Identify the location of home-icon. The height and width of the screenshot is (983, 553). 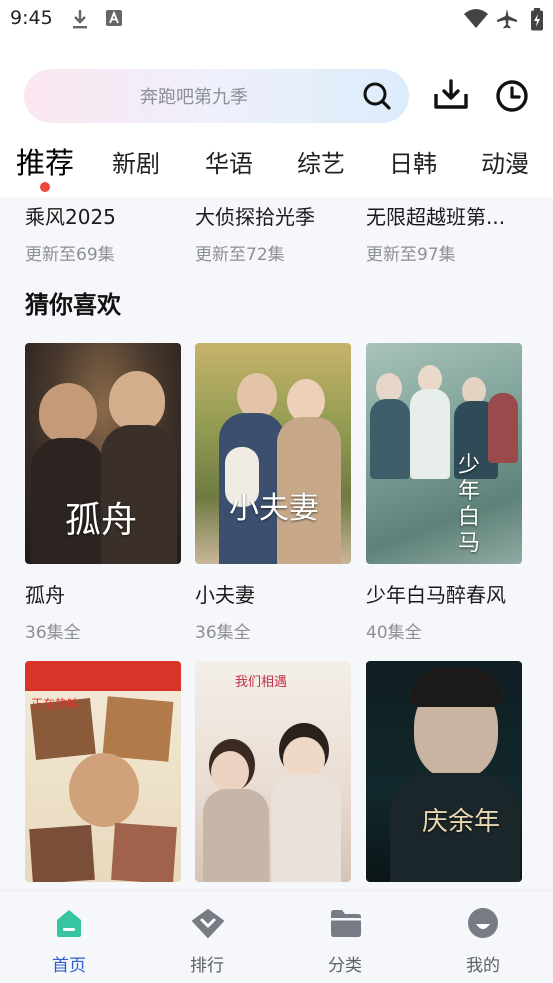
(69, 923).